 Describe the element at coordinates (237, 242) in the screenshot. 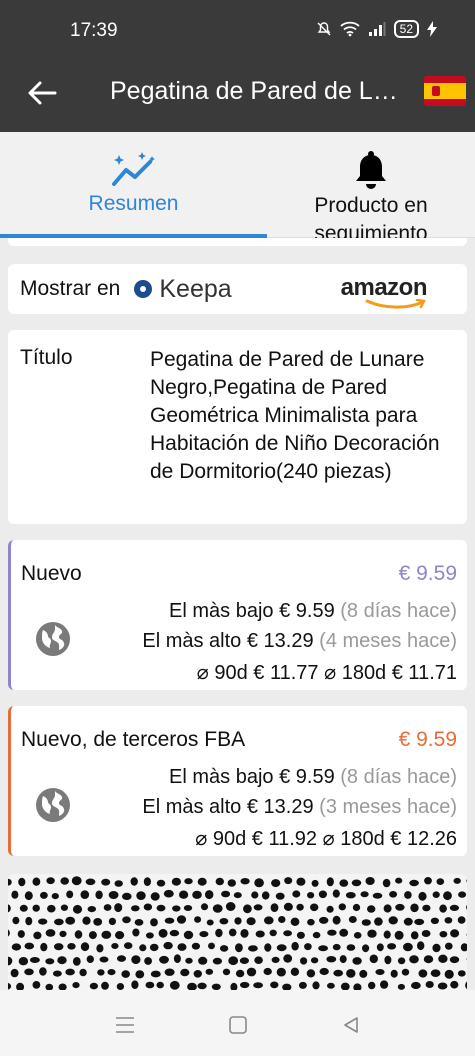

I see `previous-card-edge` at that location.